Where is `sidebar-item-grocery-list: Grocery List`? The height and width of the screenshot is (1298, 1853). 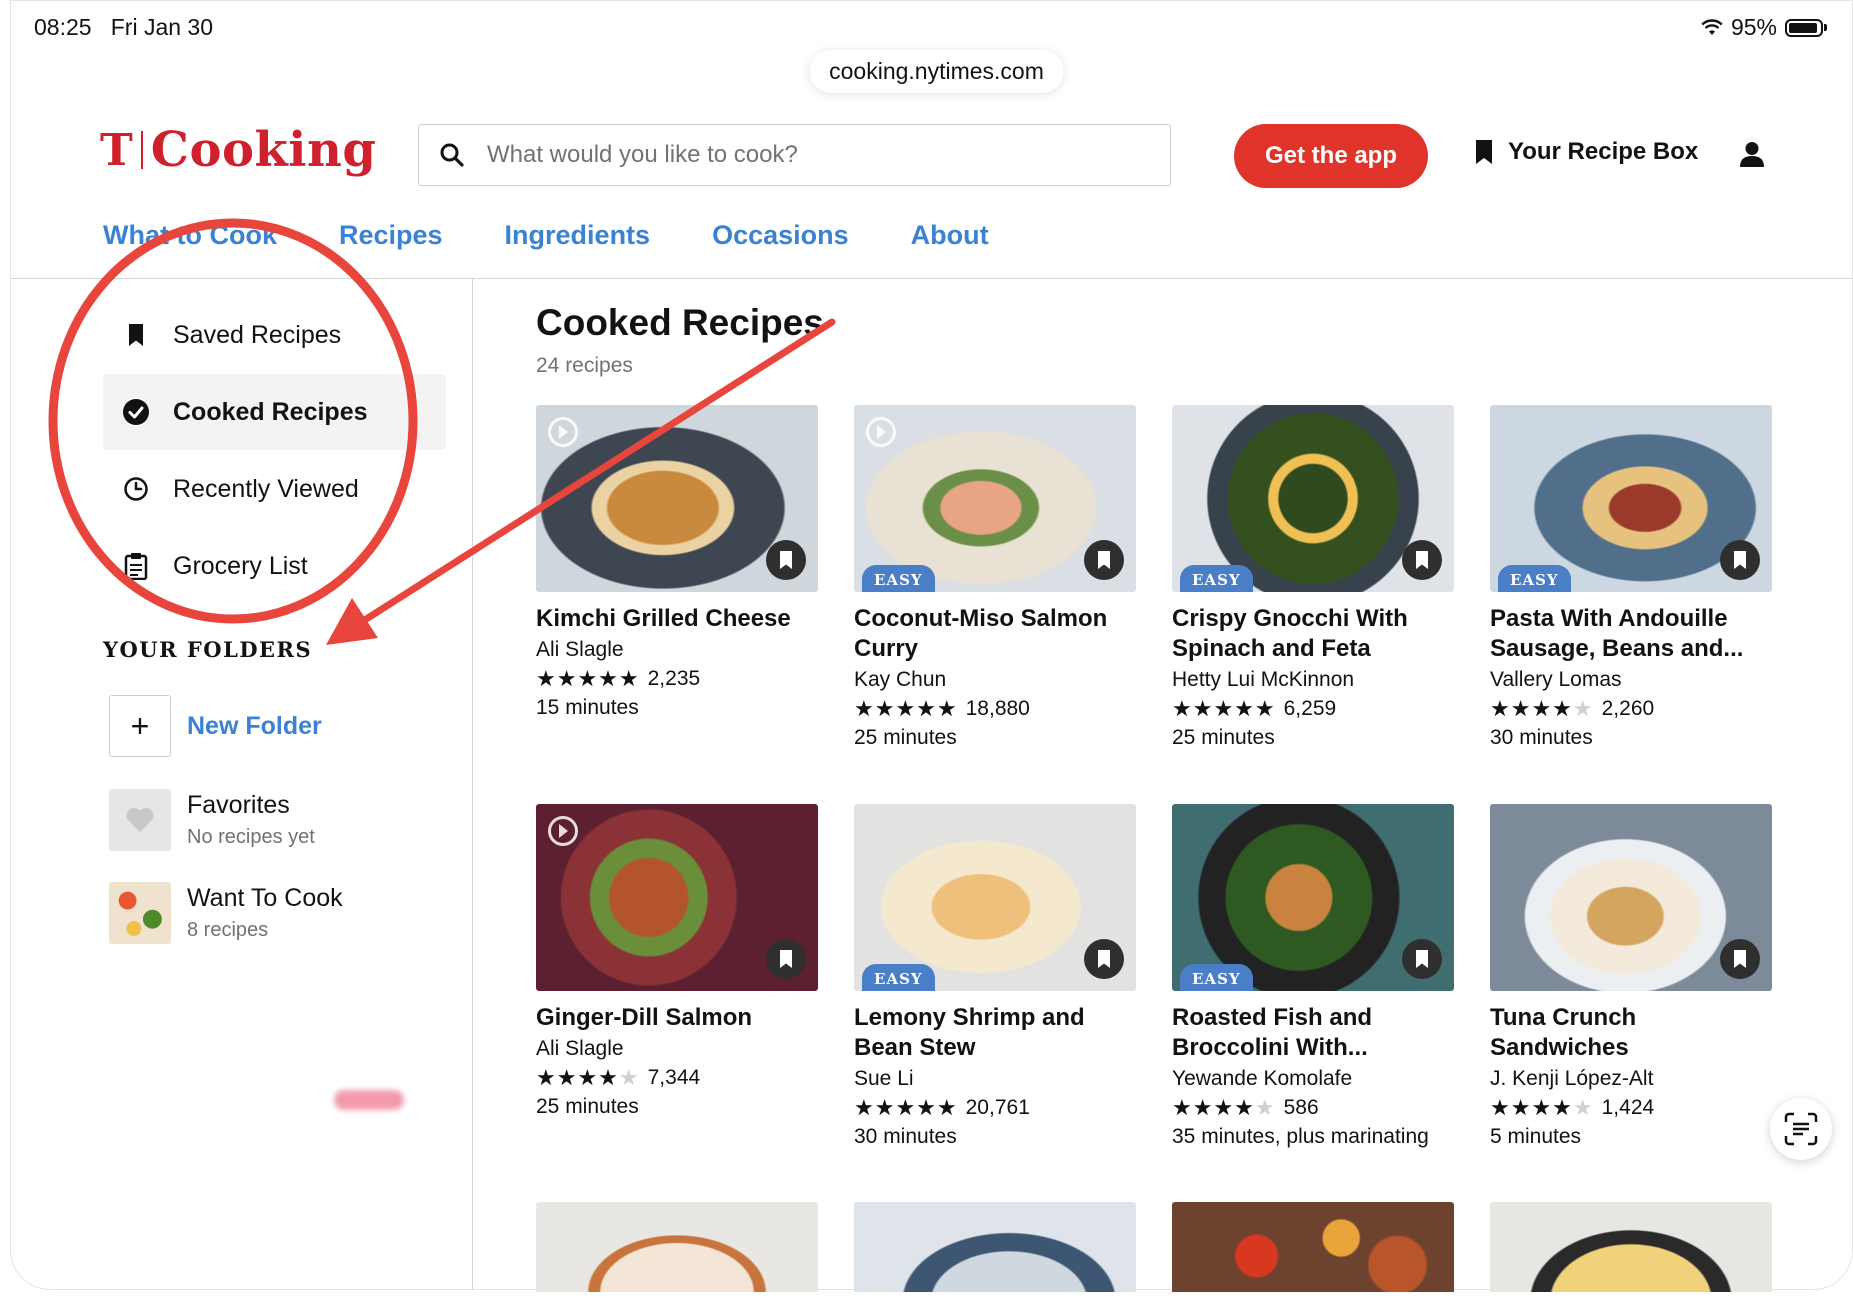 sidebar-item-grocery-list: Grocery List is located at coordinates (274, 566).